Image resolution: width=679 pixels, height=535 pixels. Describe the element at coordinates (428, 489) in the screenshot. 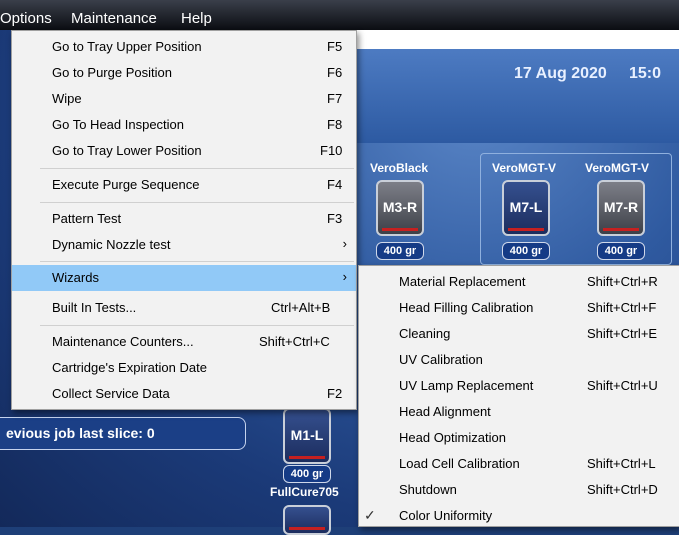

I see `menu-item-label: Shutdown` at that location.